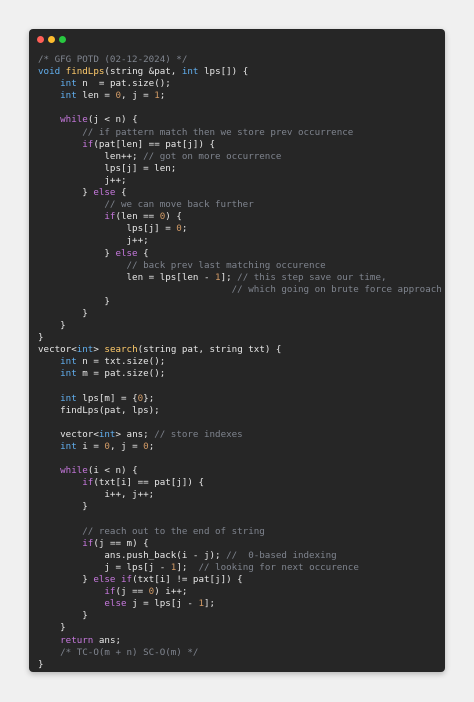 This screenshot has height=702, width=474. Describe the element at coordinates (126, 253) in the screenshot. I see `code-token: else` at that location.